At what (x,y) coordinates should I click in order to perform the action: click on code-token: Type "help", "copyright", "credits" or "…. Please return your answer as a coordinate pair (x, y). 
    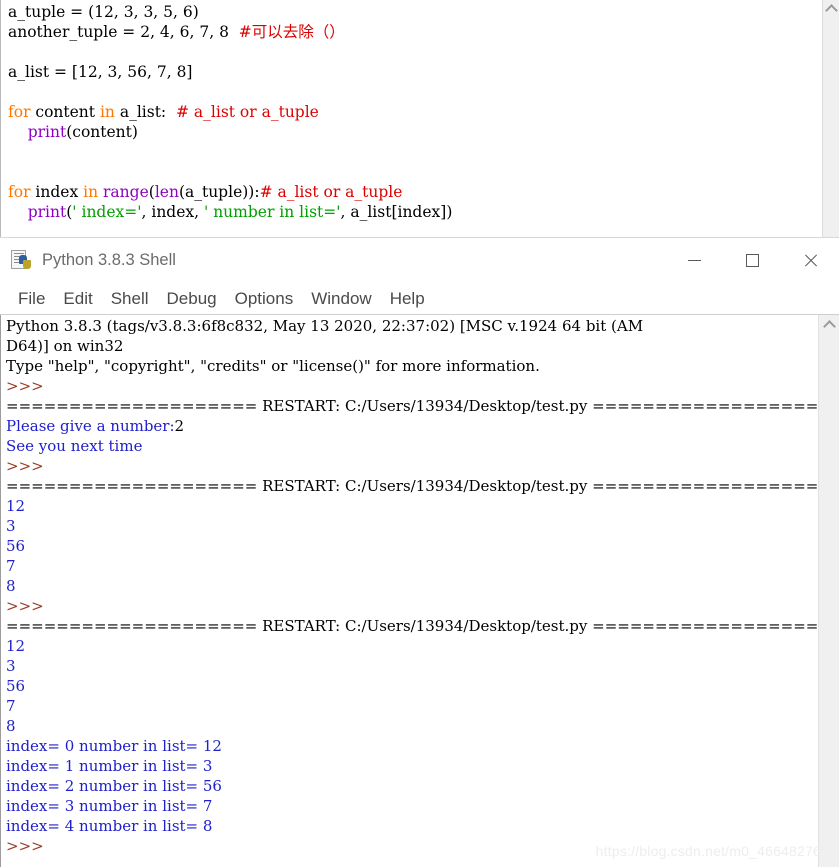
    Looking at the image, I should click on (273, 366).